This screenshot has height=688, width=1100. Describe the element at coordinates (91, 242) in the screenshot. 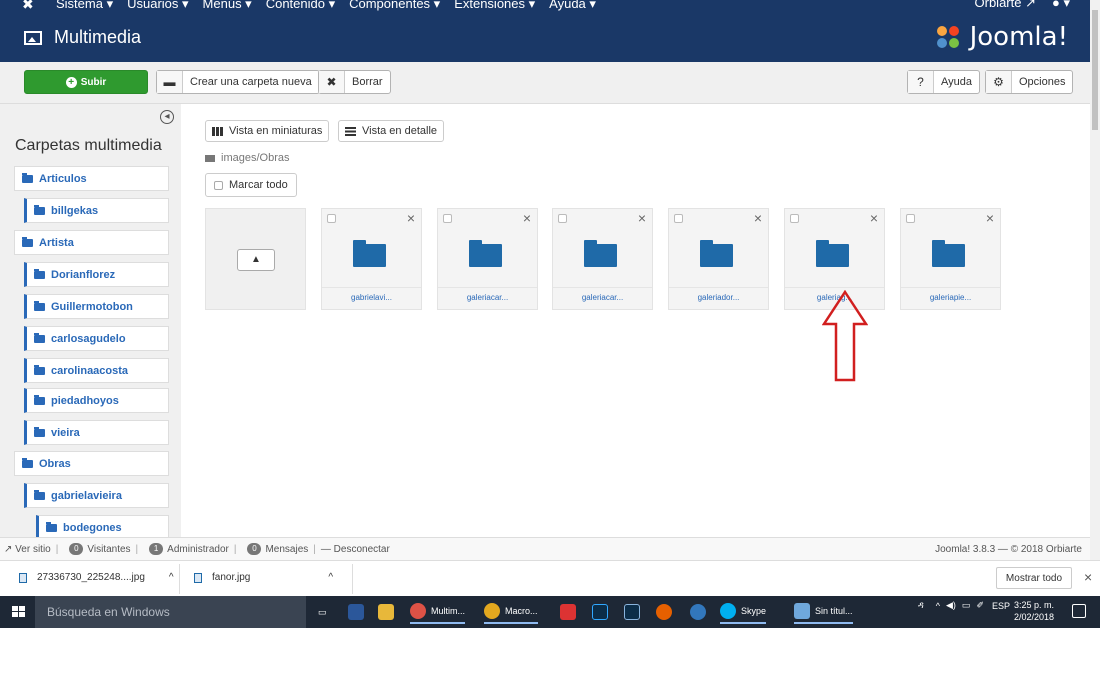

I see `folder-node: Artista` at that location.